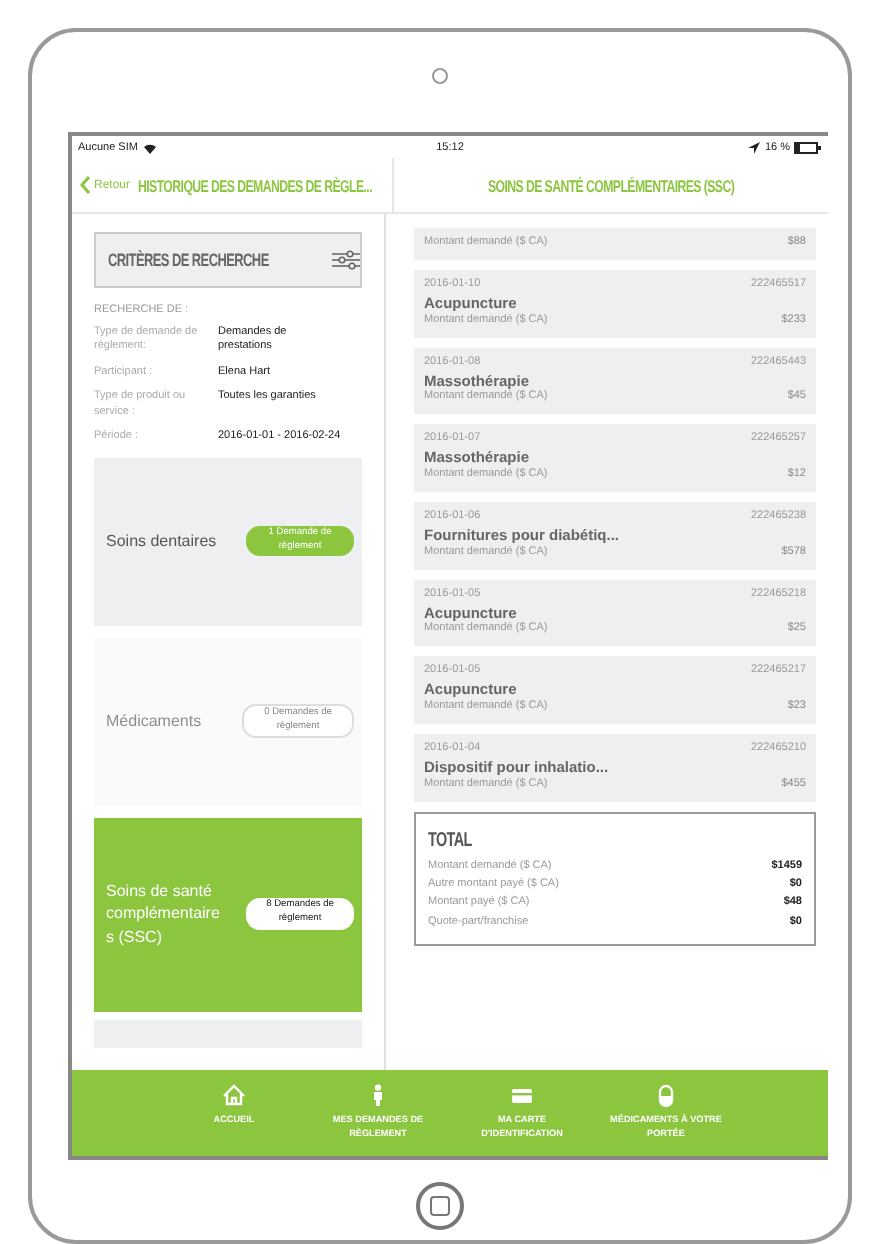  I want to click on category-name: Soins dentaires, so click(162, 541).